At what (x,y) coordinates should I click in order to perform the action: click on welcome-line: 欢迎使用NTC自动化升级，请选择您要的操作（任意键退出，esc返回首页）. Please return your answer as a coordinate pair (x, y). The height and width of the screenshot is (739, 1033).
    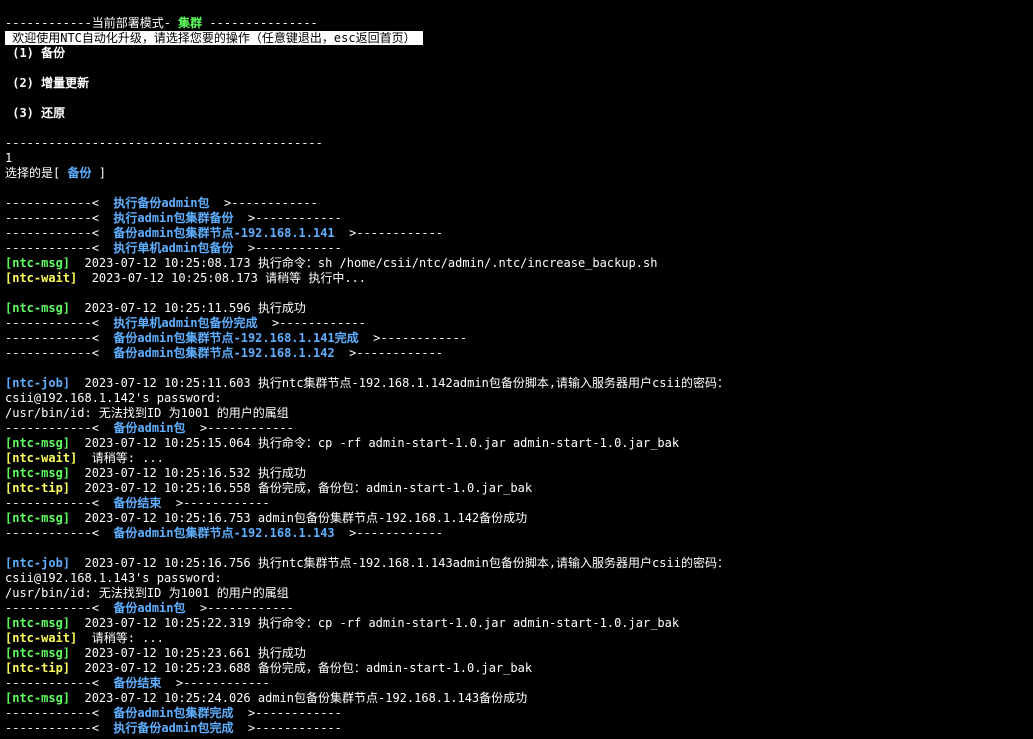
    Looking at the image, I should click on (519, 38).